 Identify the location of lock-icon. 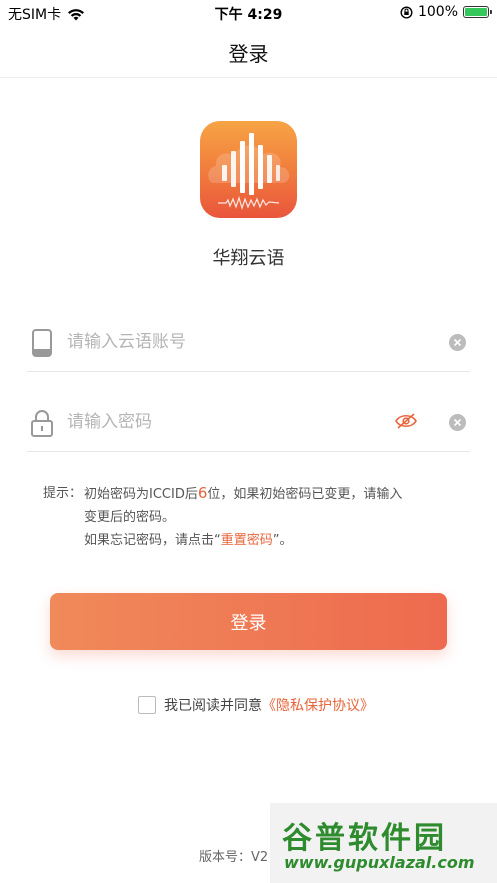
(42, 423).